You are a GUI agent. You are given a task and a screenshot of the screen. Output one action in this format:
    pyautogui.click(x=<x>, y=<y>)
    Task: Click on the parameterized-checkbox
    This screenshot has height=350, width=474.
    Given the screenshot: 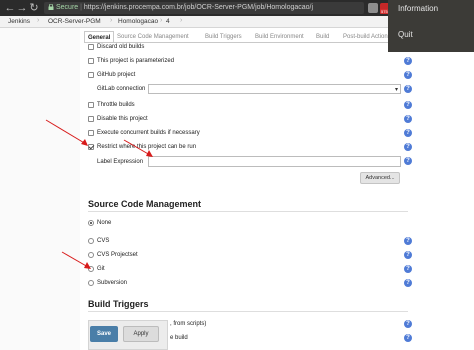 What is the action you would take?
    pyautogui.click(x=91, y=61)
    